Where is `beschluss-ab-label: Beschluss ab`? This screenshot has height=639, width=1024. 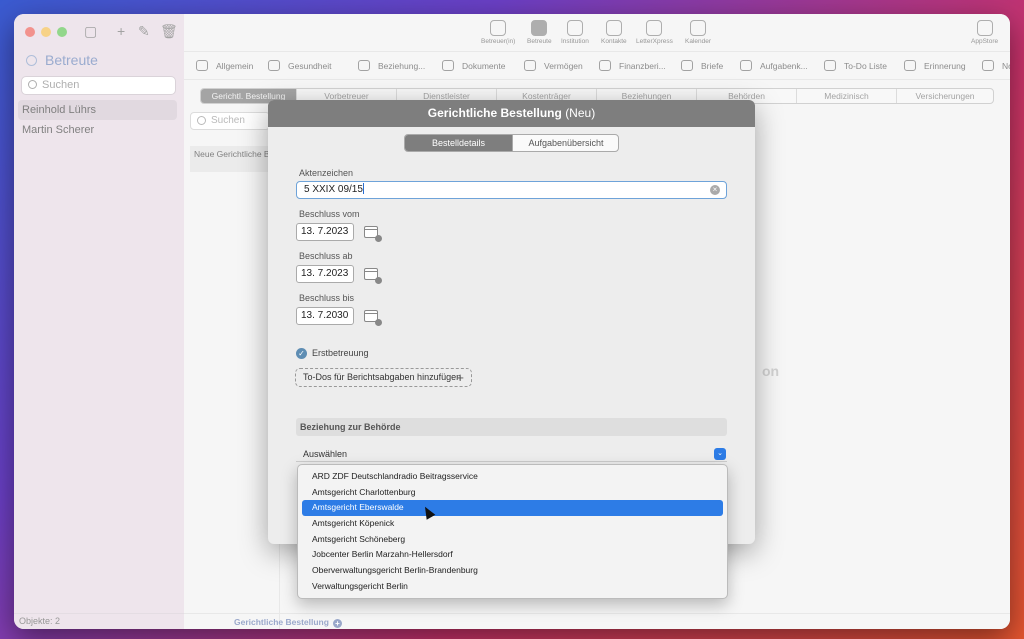
beschluss-ab-label: Beschluss ab is located at coordinates (326, 256).